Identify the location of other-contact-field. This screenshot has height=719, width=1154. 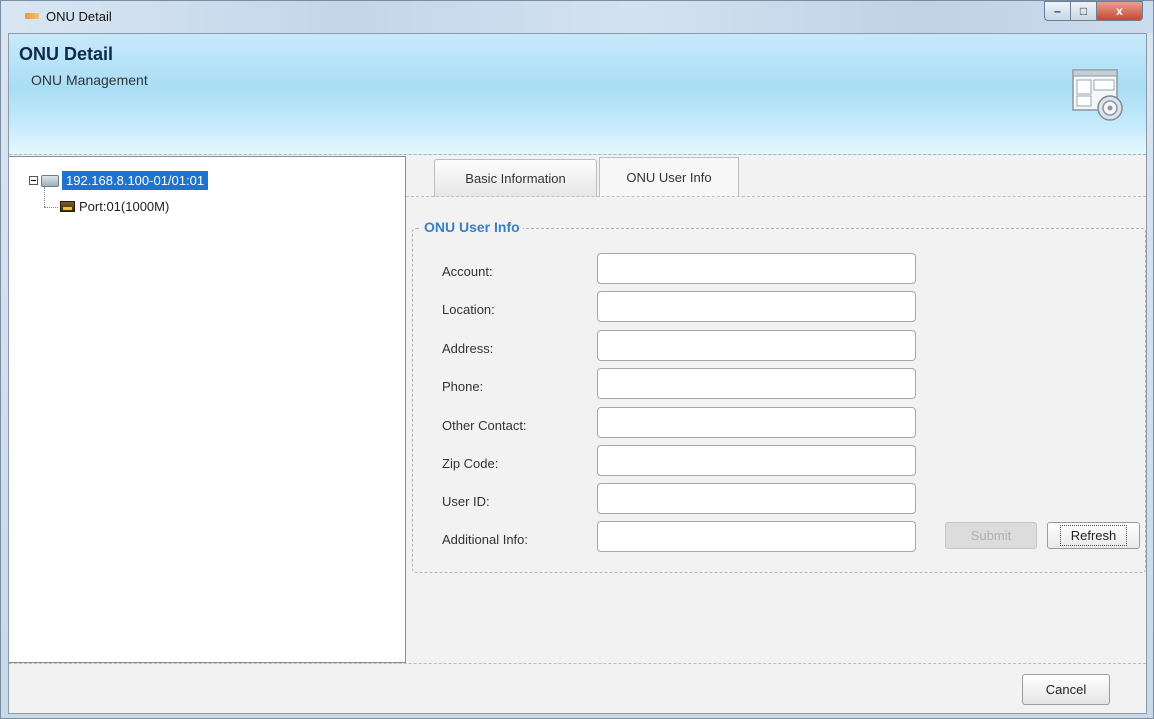
(756, 422).